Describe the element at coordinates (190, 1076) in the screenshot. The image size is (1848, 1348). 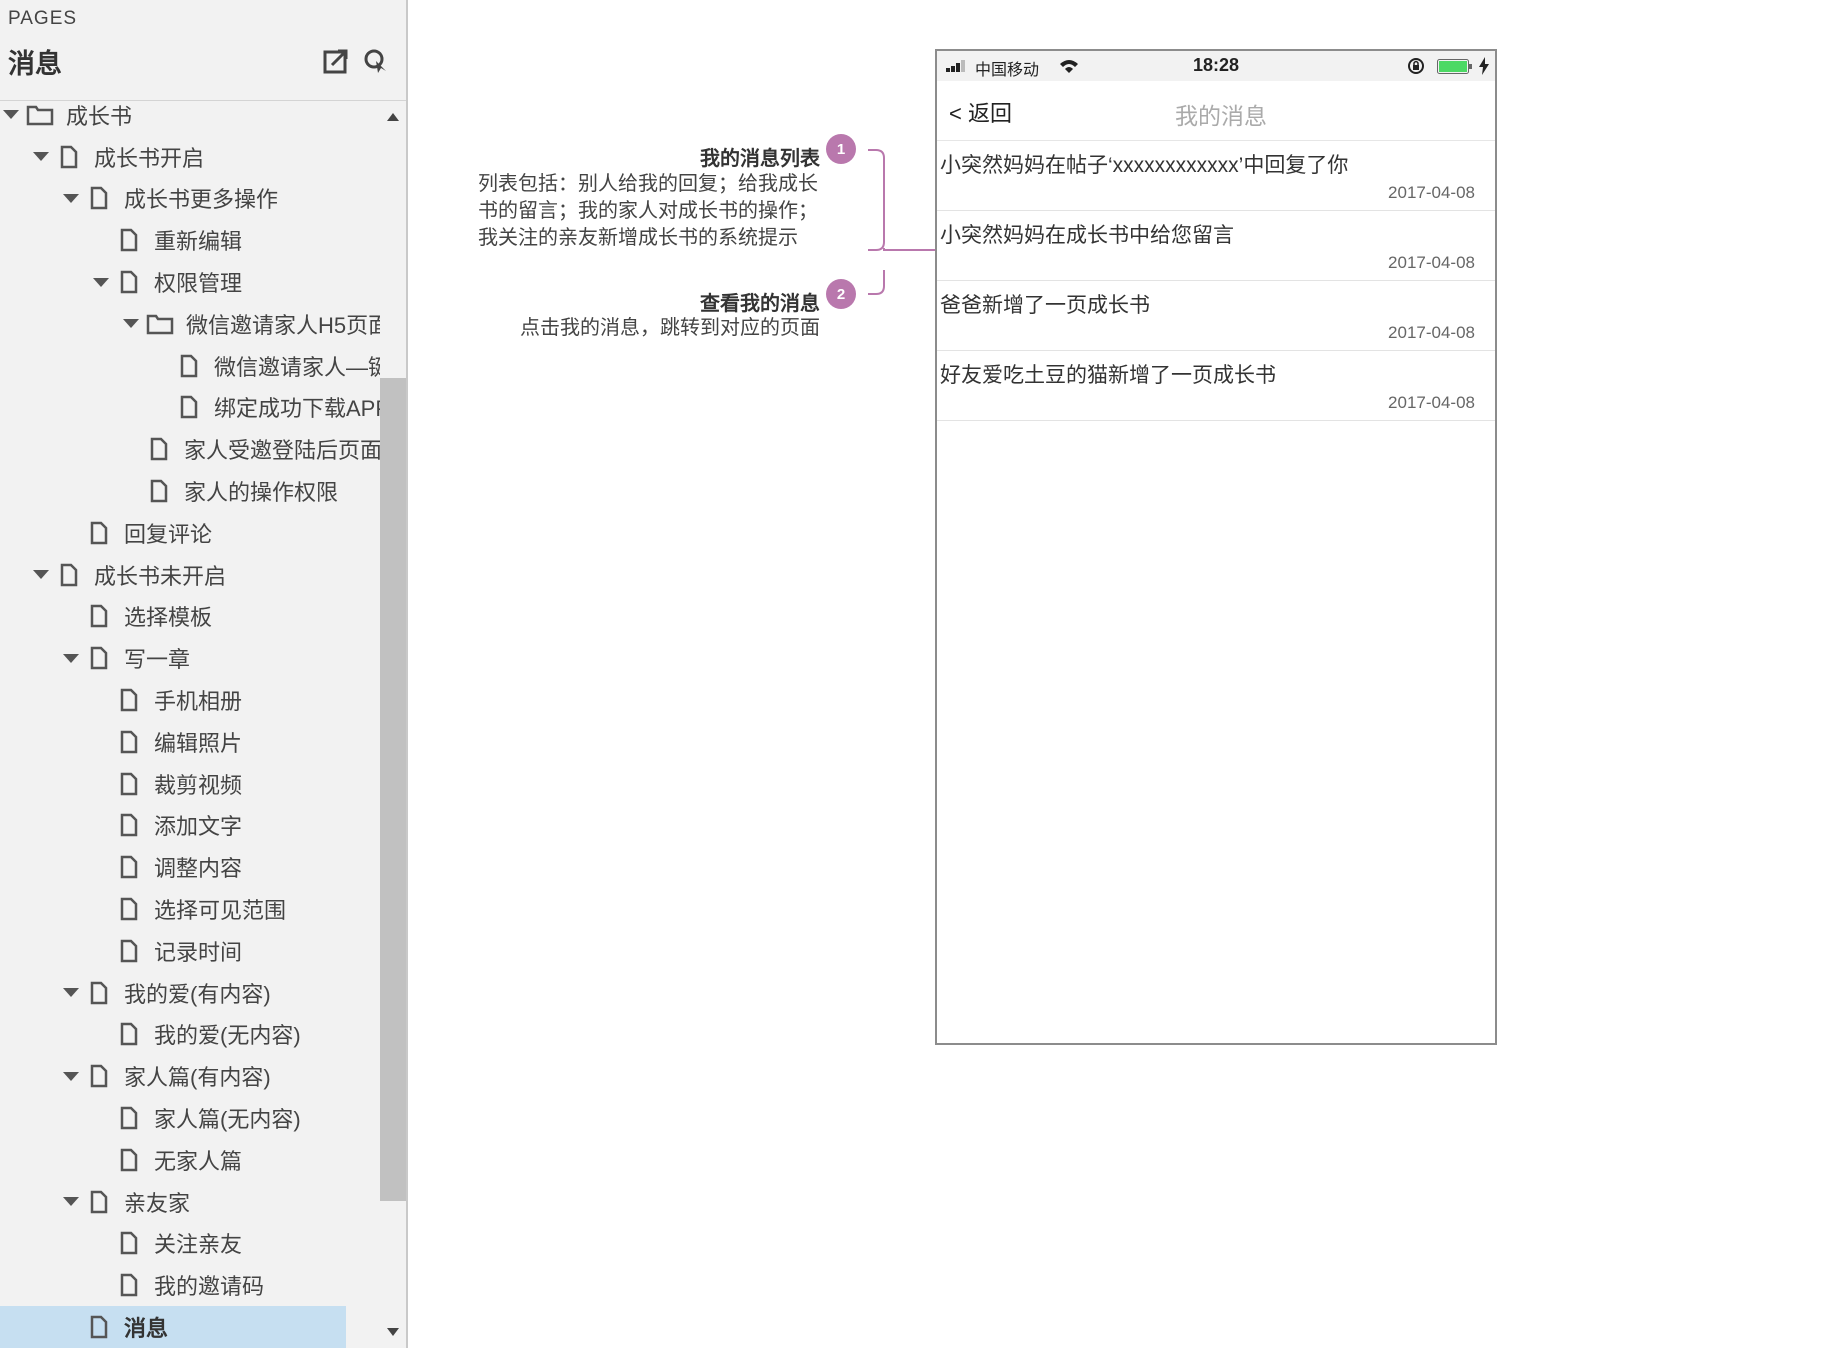
I see `tree-item: 家人篇(有内容)` at that location.